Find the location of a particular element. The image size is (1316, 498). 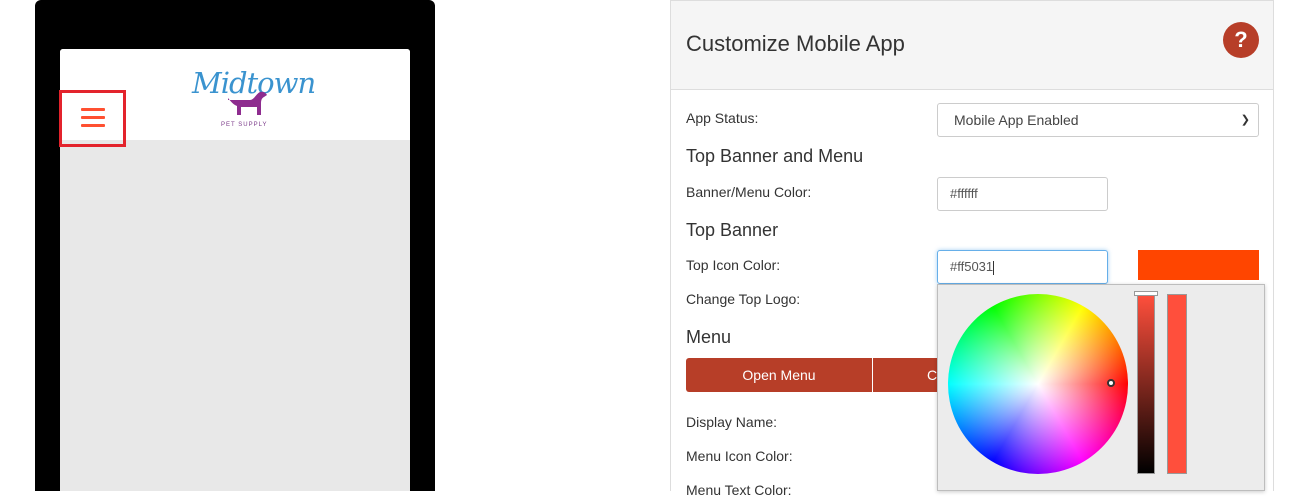

brightness-slider is located at coordinates (1146, 384).